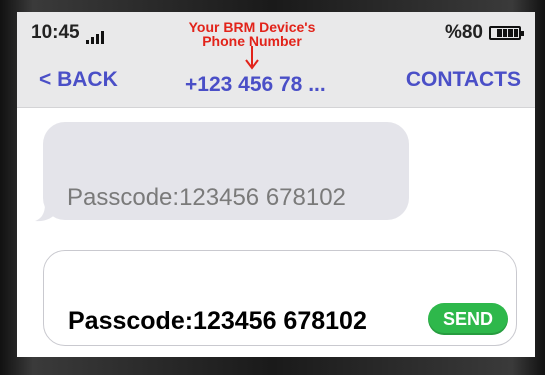  Describe the element at coordinates (46, 213) in the screenshot. I see `bubble-tail-icon` at that location.